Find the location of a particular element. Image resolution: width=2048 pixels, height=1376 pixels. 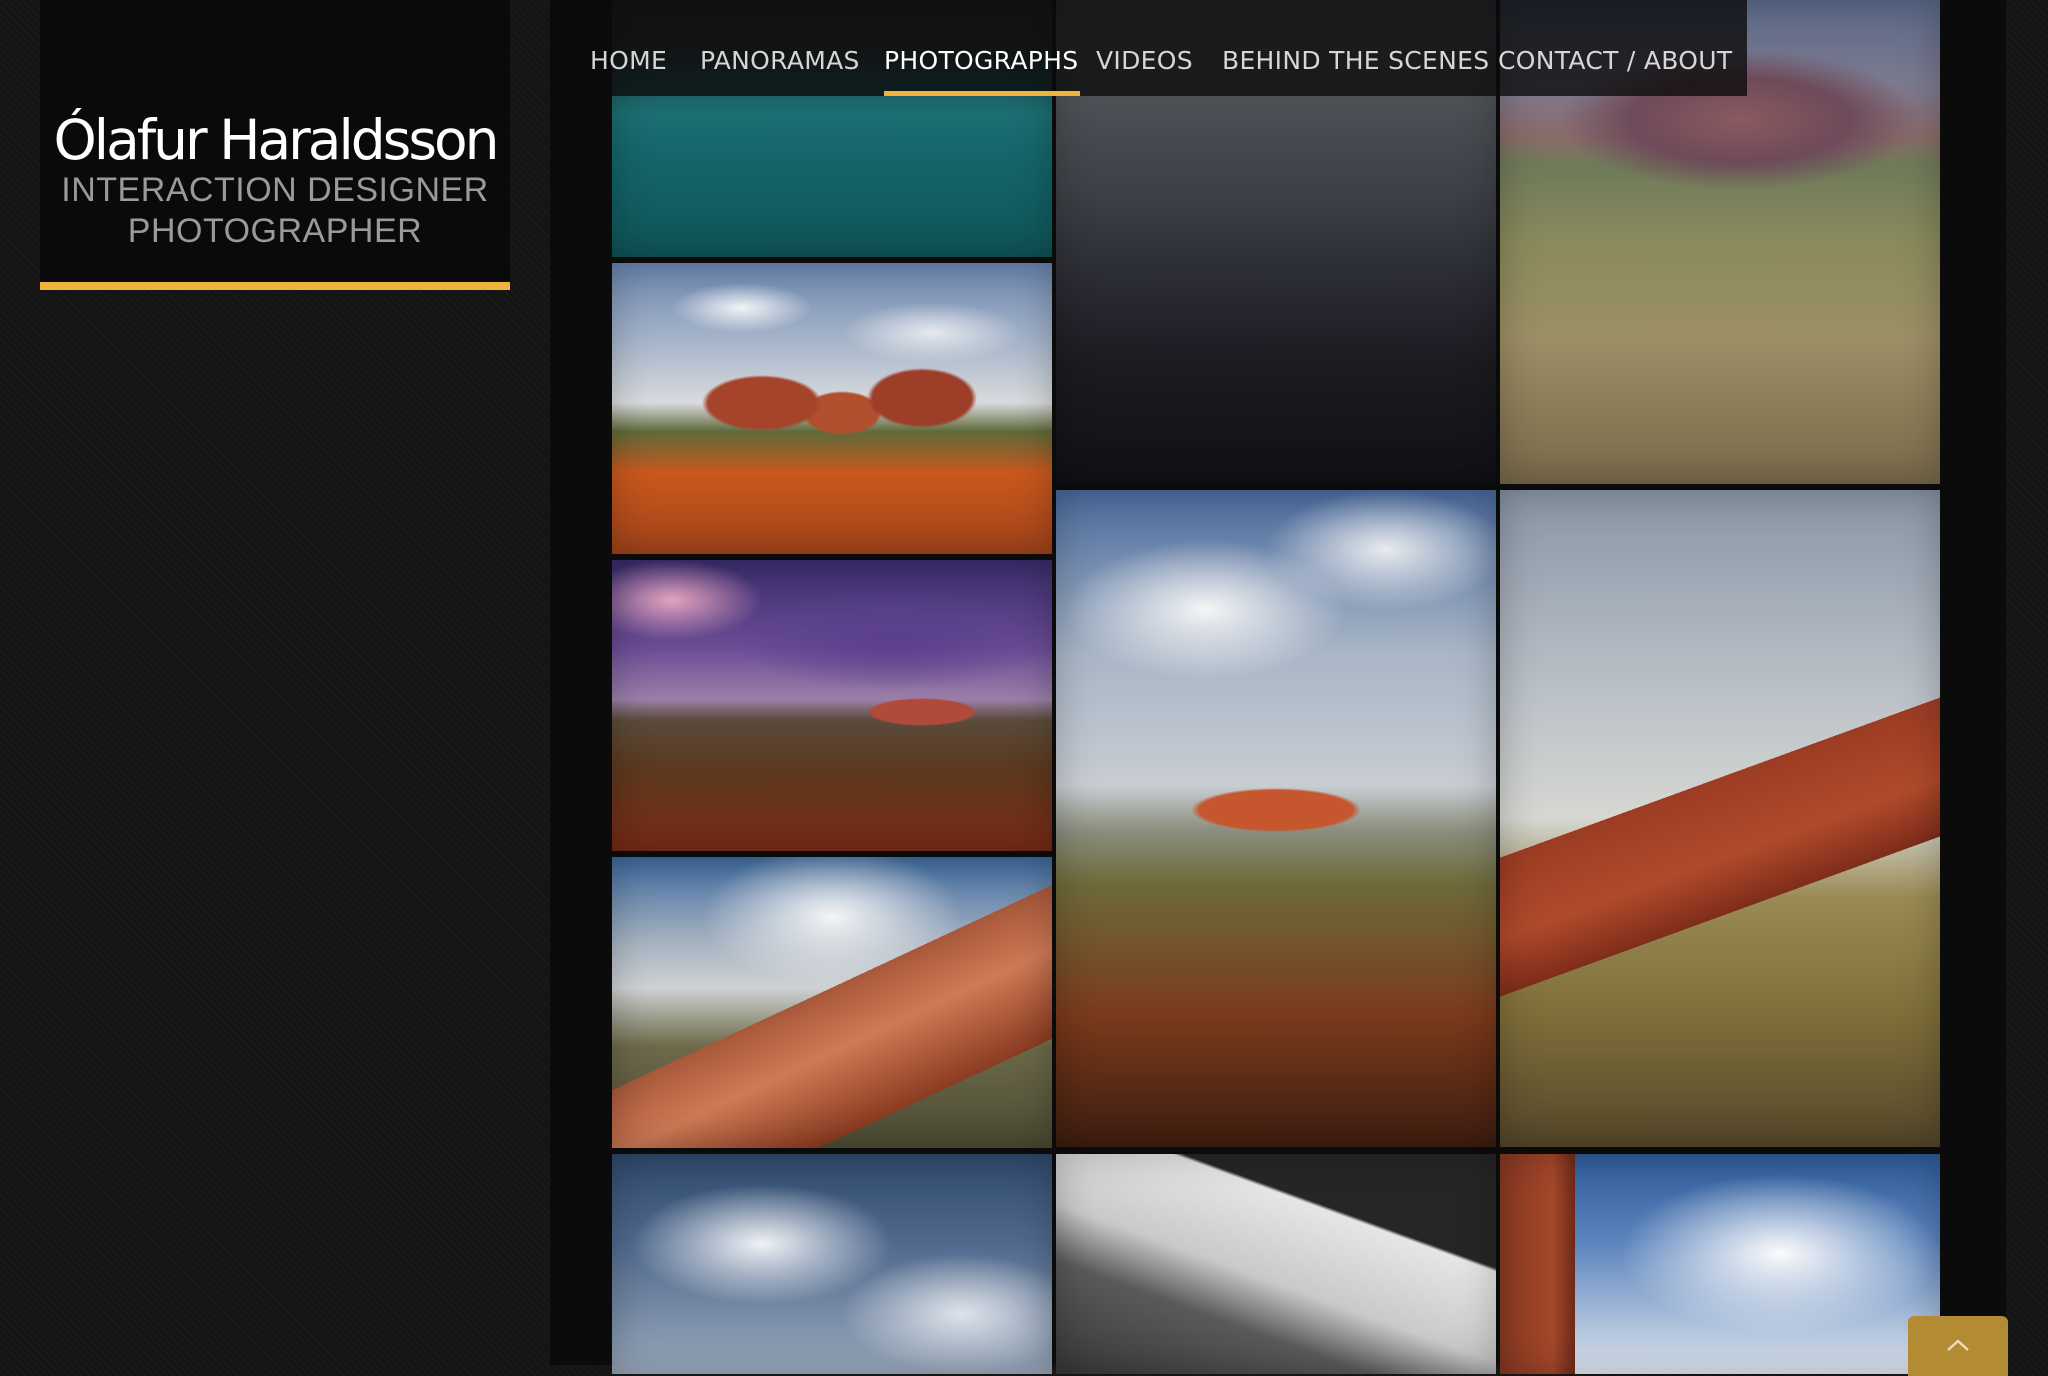

gallery-photo-uluru-clouds is located at coordinates (832, 1002).